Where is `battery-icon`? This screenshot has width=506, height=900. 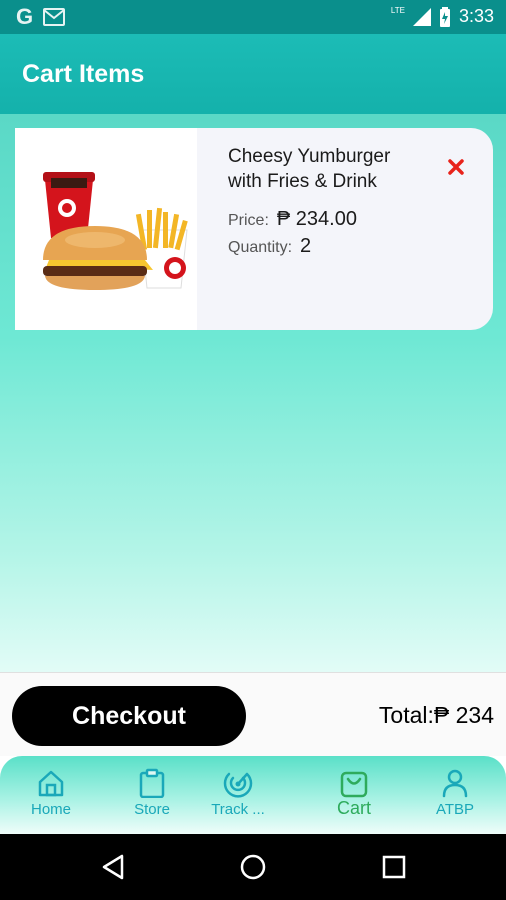 battery-icon is located at coordinates (444, 16).